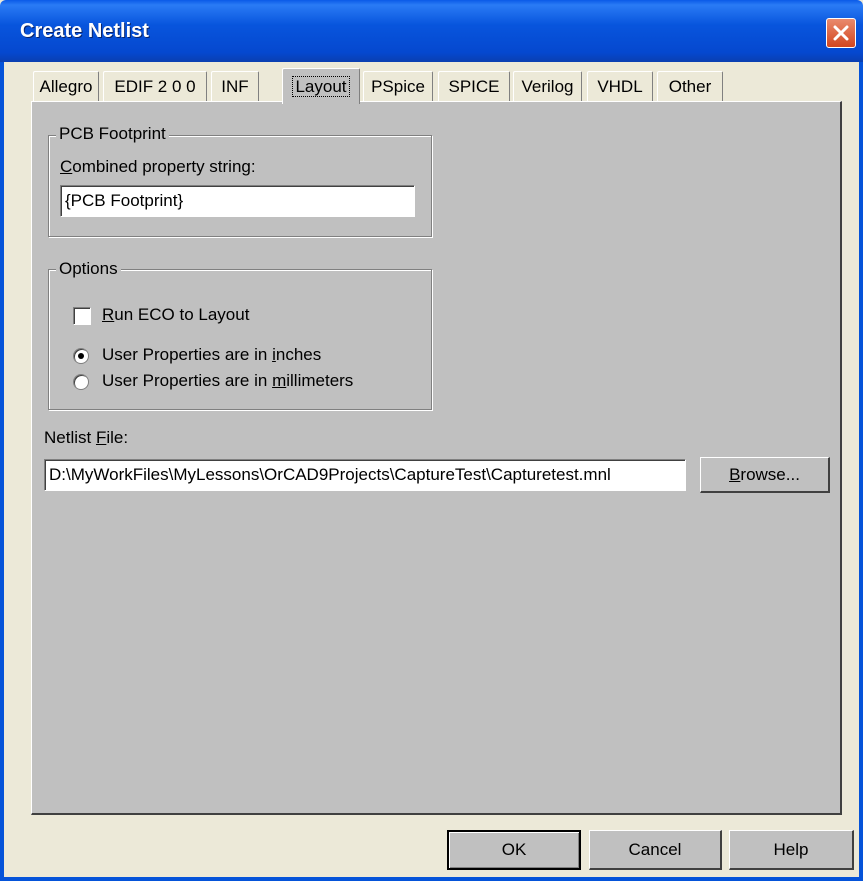 Image resolution: width=863 pixels, height=881 pixels. Describe the element at coordinates (81, 382) in the screenshot. I see `millimeters-radio` at that location.